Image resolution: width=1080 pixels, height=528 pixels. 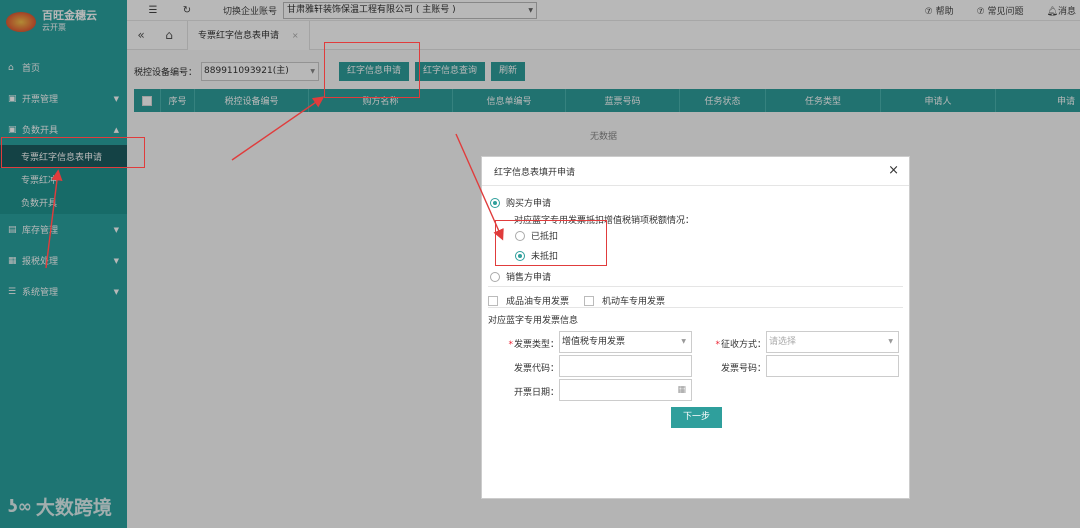 What do you see at coordinates (783, 342) in the screenshot?
I see `collect-method-placeholder: 请选择` at bounding box center [783, 342].